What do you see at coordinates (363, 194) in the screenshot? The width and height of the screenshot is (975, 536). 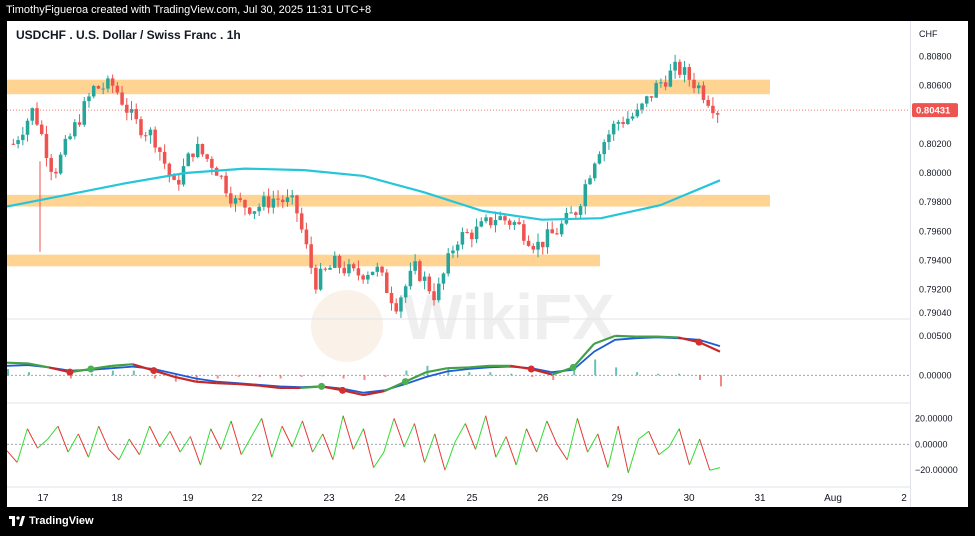 I see `moving-average` at bounding box center [363, 194].